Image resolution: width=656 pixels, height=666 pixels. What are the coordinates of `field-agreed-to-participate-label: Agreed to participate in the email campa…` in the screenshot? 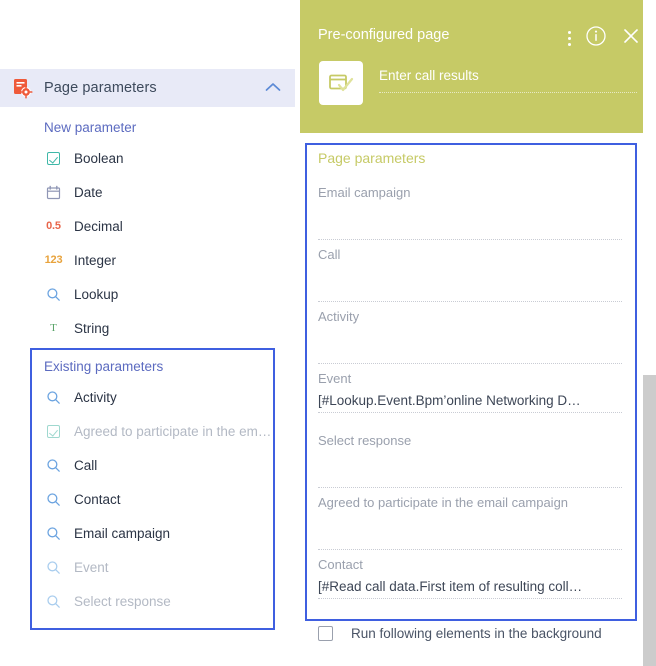 It's located at (443, 502).